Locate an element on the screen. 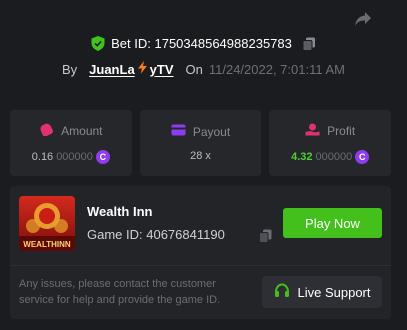  copy-bet-id-icon is located at coordinates (309, 44).